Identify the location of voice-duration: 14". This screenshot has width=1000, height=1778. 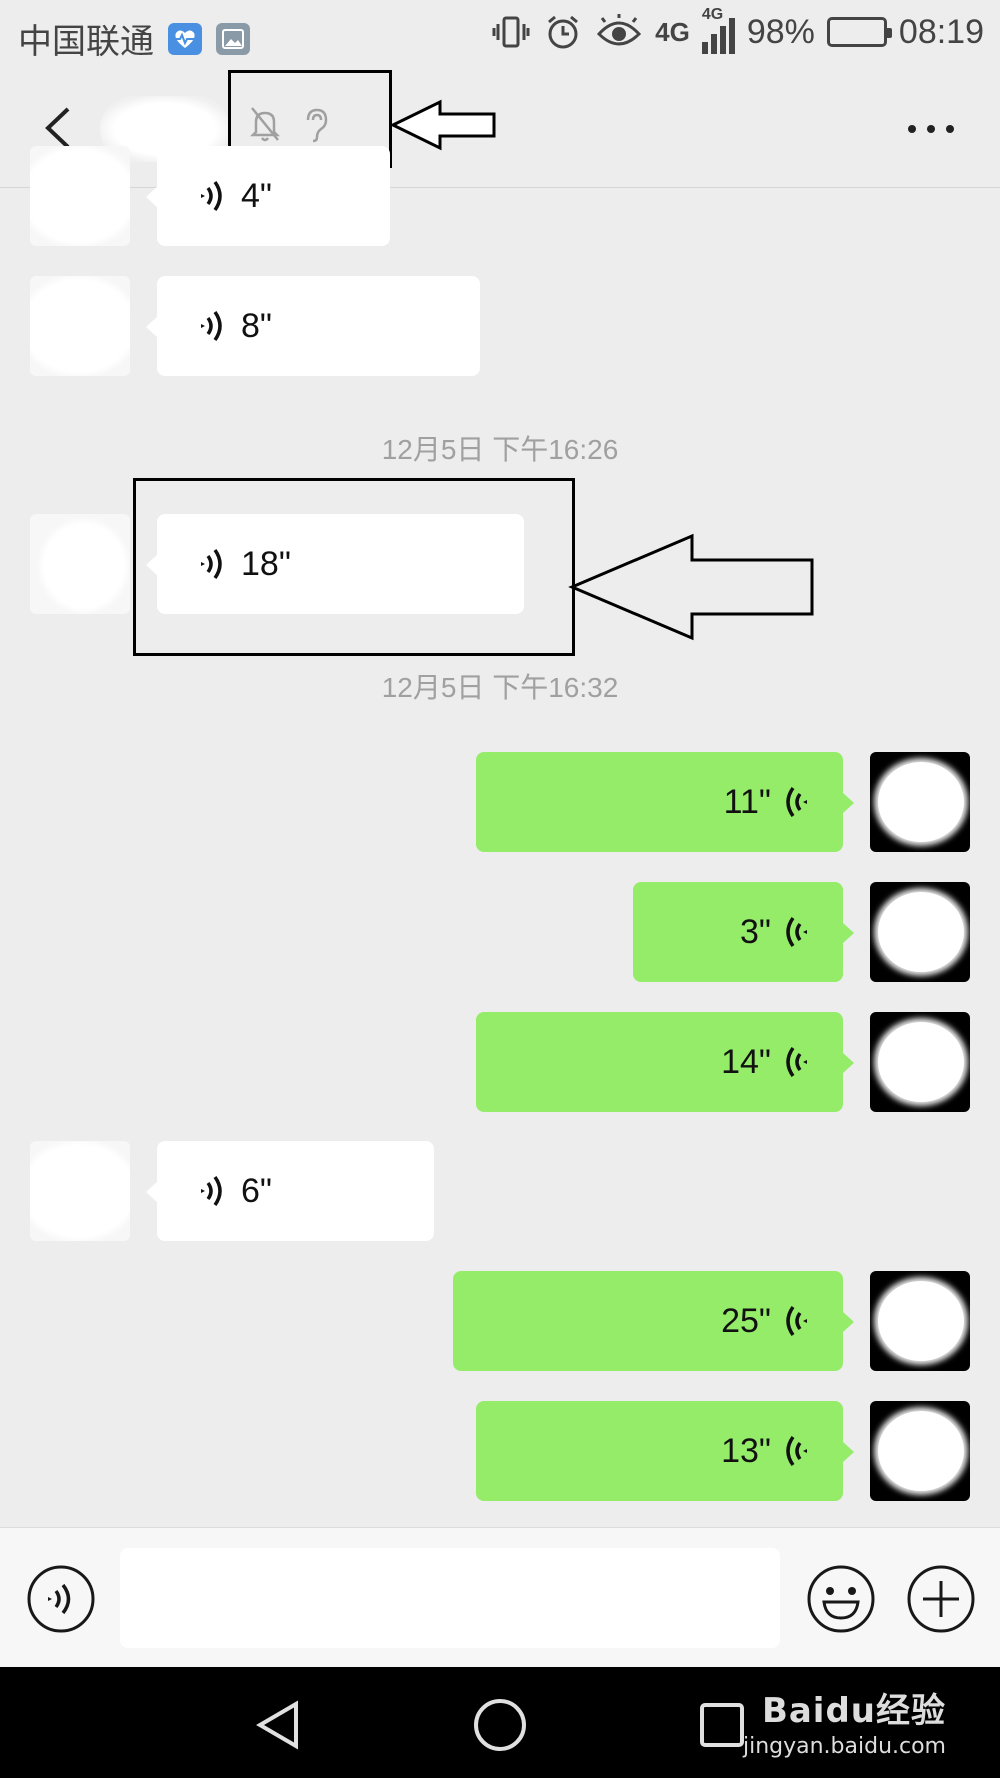
(746, 1061).